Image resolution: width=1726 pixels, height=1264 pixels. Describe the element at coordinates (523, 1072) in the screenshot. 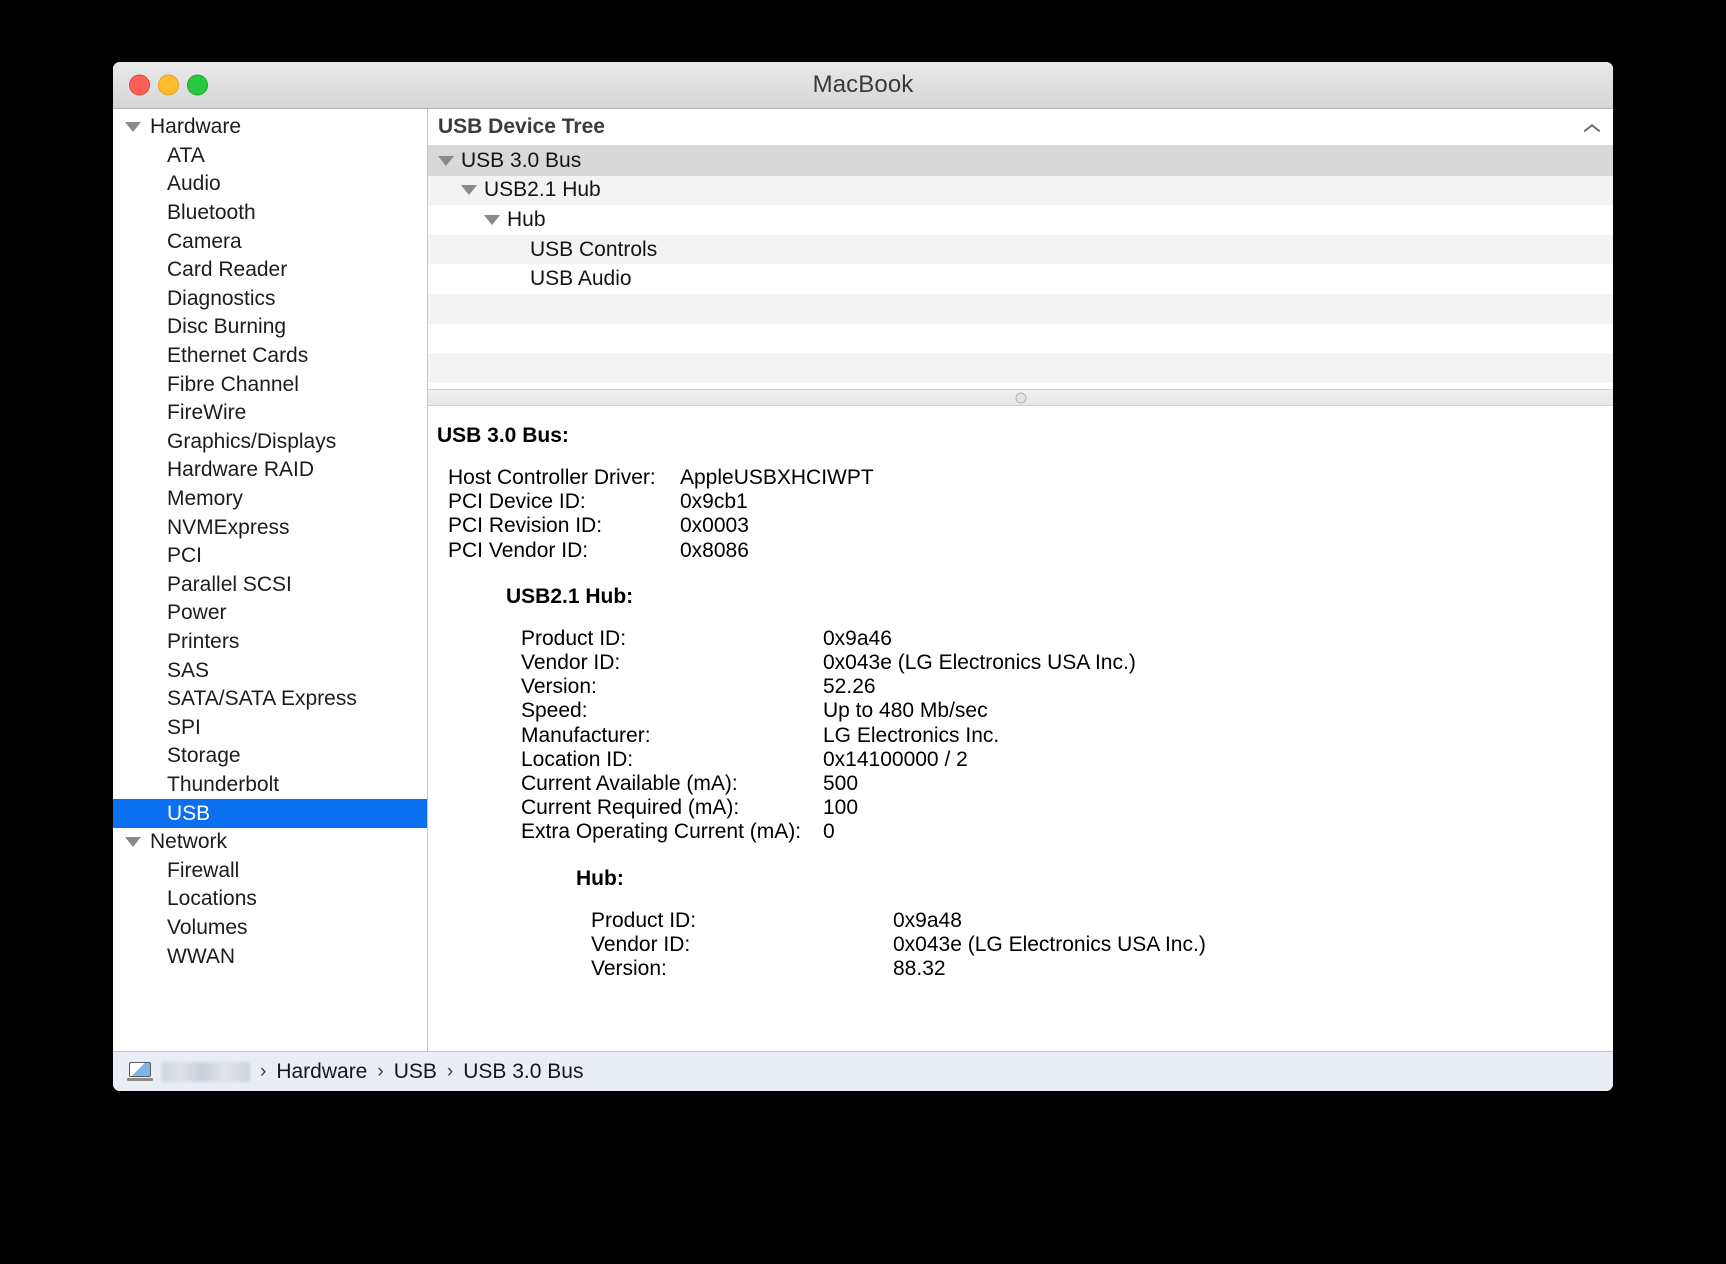

I see `breadcrumb-item-usb-3-0-bus: USB 3.0 Bus` at that location.